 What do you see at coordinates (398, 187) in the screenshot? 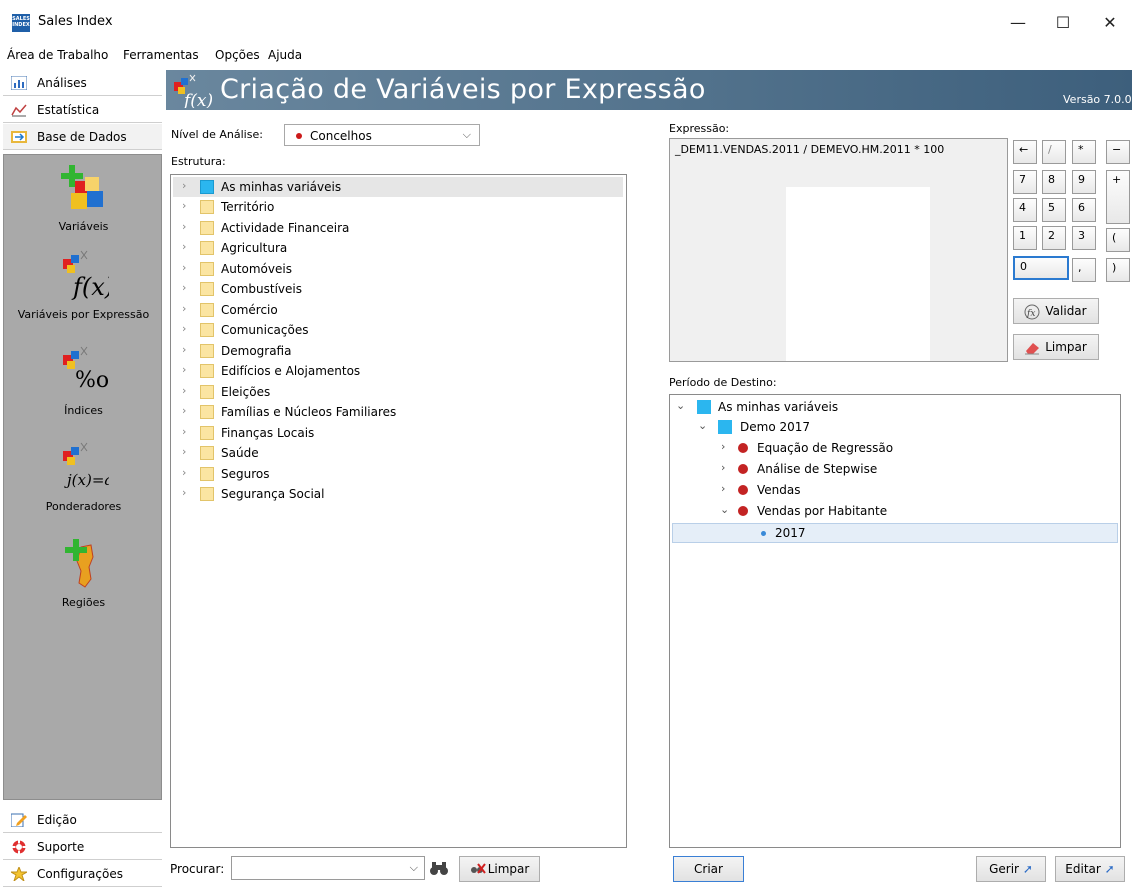
I see `tree-item: › As minhas variáveis` at bounding box center [398, 187].